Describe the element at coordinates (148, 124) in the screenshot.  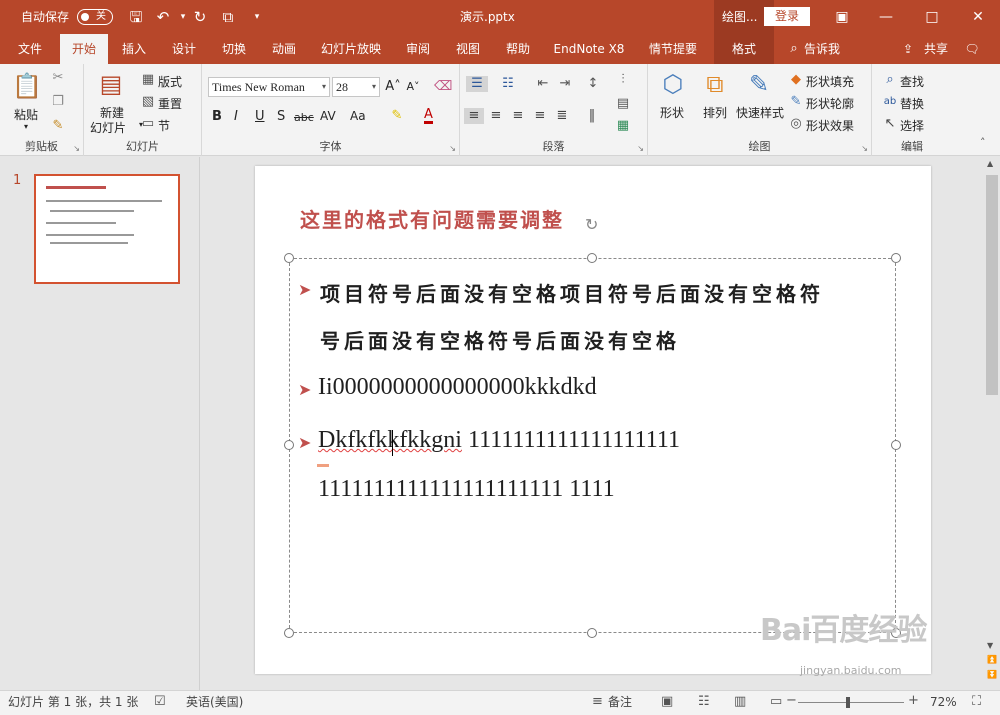
I see `section-icon: ▭` at that location.